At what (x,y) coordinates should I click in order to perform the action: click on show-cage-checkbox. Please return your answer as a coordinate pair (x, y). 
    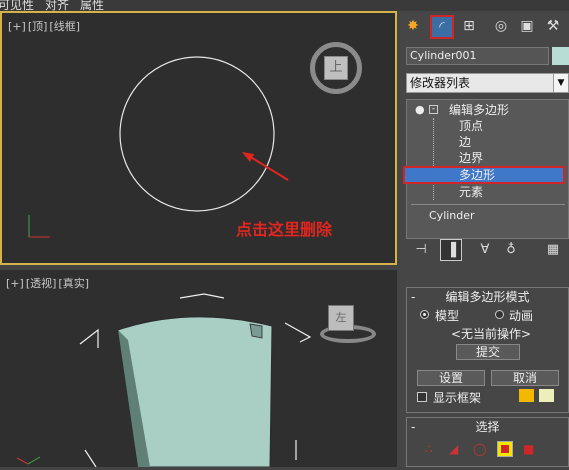
    Looking at the image, I should click on (422, 397).